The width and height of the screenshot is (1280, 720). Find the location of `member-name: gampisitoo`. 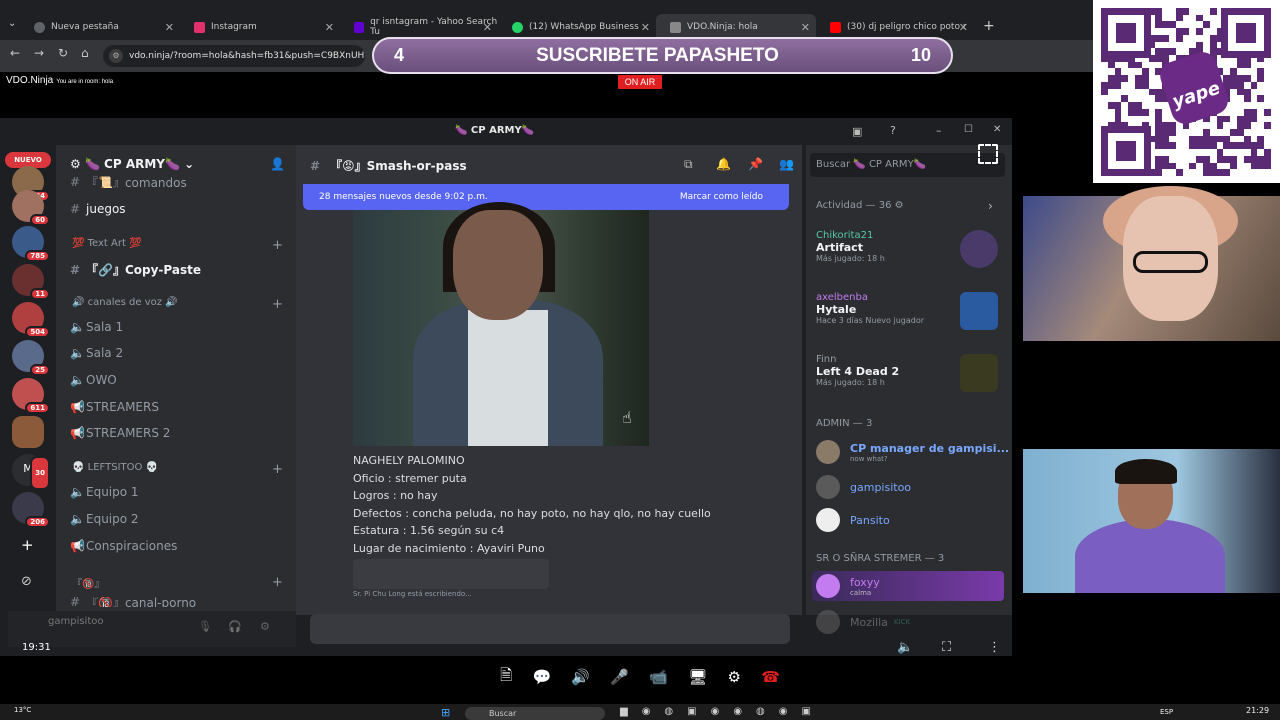

member-name: gampisitoo is located at coordinates (881, 487).